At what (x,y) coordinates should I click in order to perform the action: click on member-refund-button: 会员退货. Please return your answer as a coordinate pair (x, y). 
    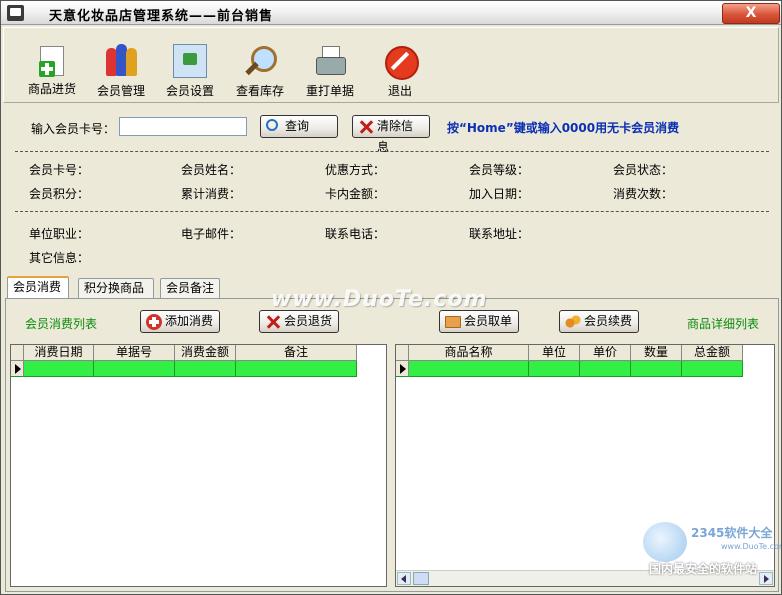
    Looking at the image, I should click on (299, 321).